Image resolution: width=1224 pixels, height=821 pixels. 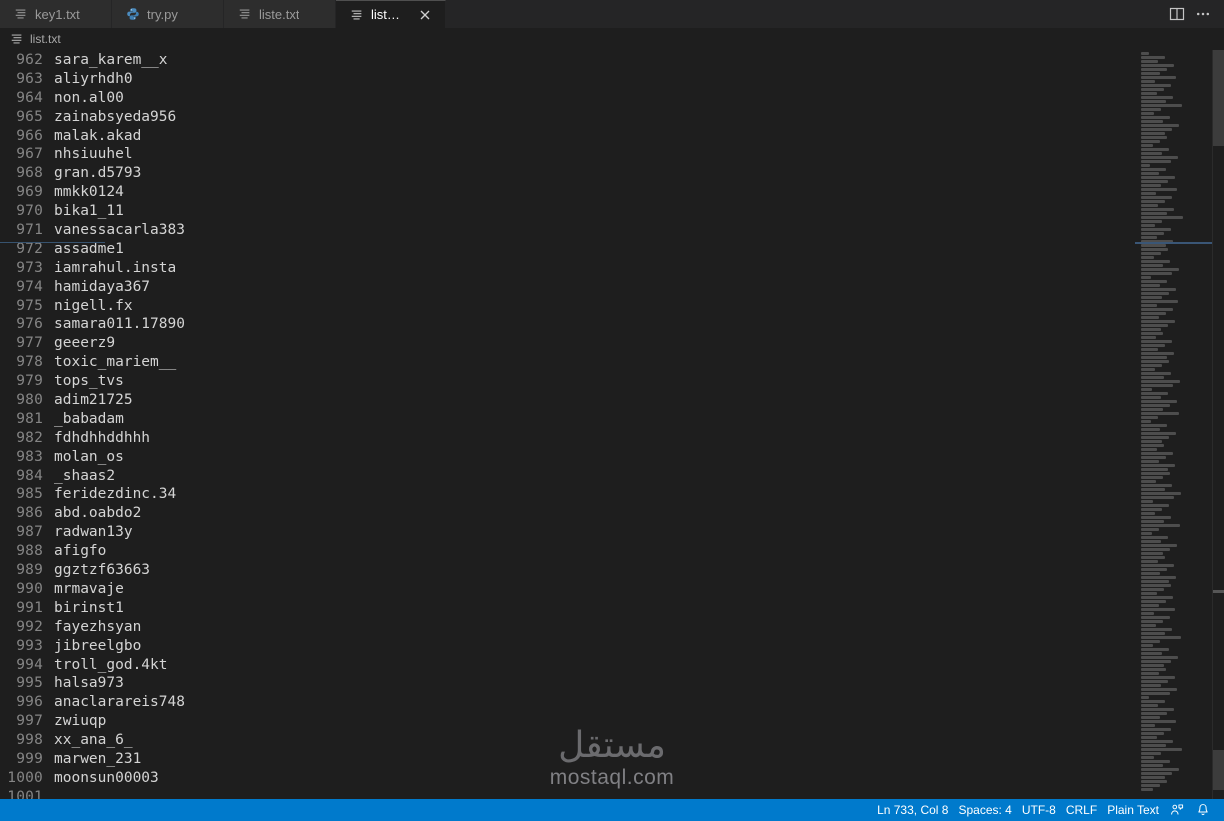 I want to click on code-line: 975 nigell.fx, so click(x=612, y=306).